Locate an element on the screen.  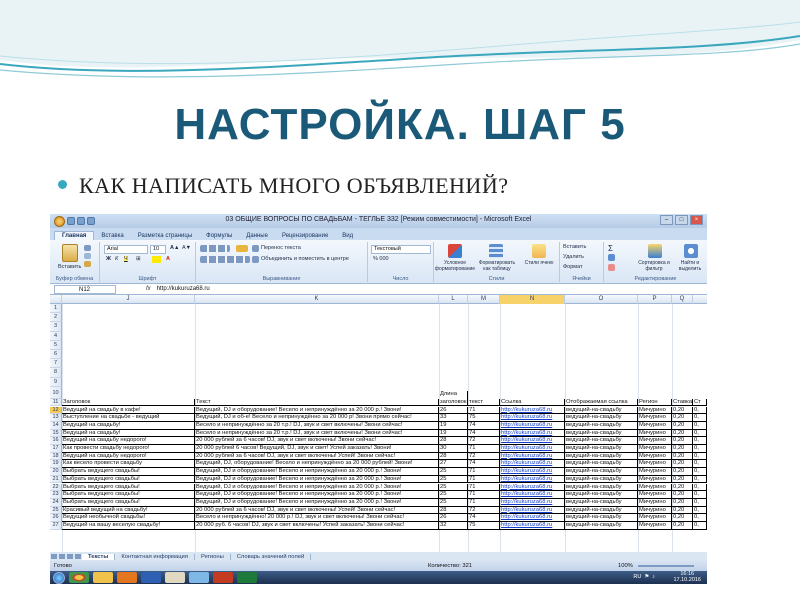
column-header-n: N is located at coordinates (532, 299).